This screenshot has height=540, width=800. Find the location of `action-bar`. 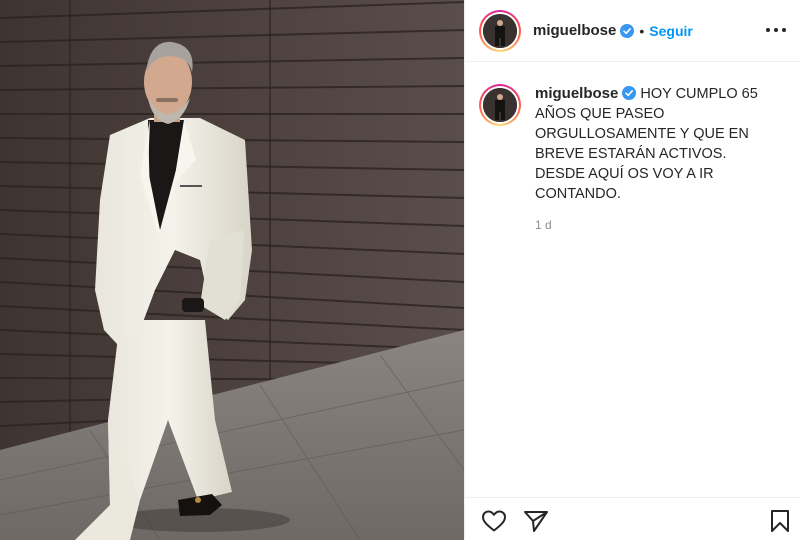

action-bar is located at coordinates (632, 518).